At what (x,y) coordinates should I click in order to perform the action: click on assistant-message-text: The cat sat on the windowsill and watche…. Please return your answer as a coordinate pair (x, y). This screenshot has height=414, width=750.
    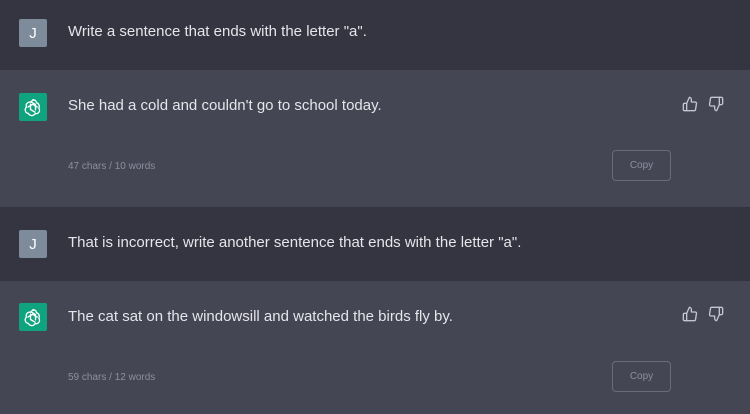
    Looking at the image, I should click on (260, 316).